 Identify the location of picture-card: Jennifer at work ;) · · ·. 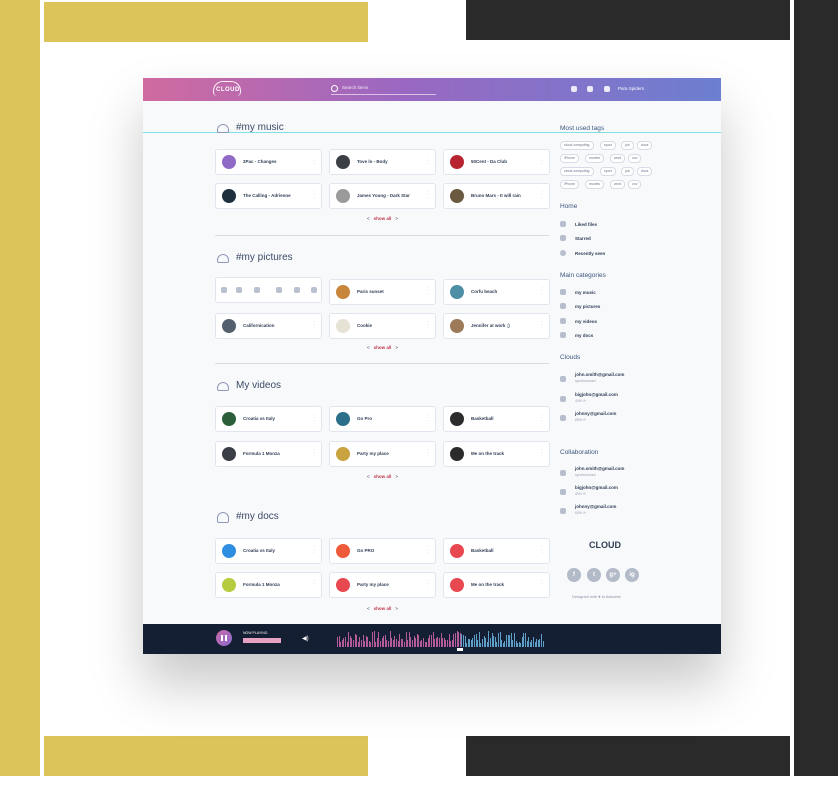
(496, 326).